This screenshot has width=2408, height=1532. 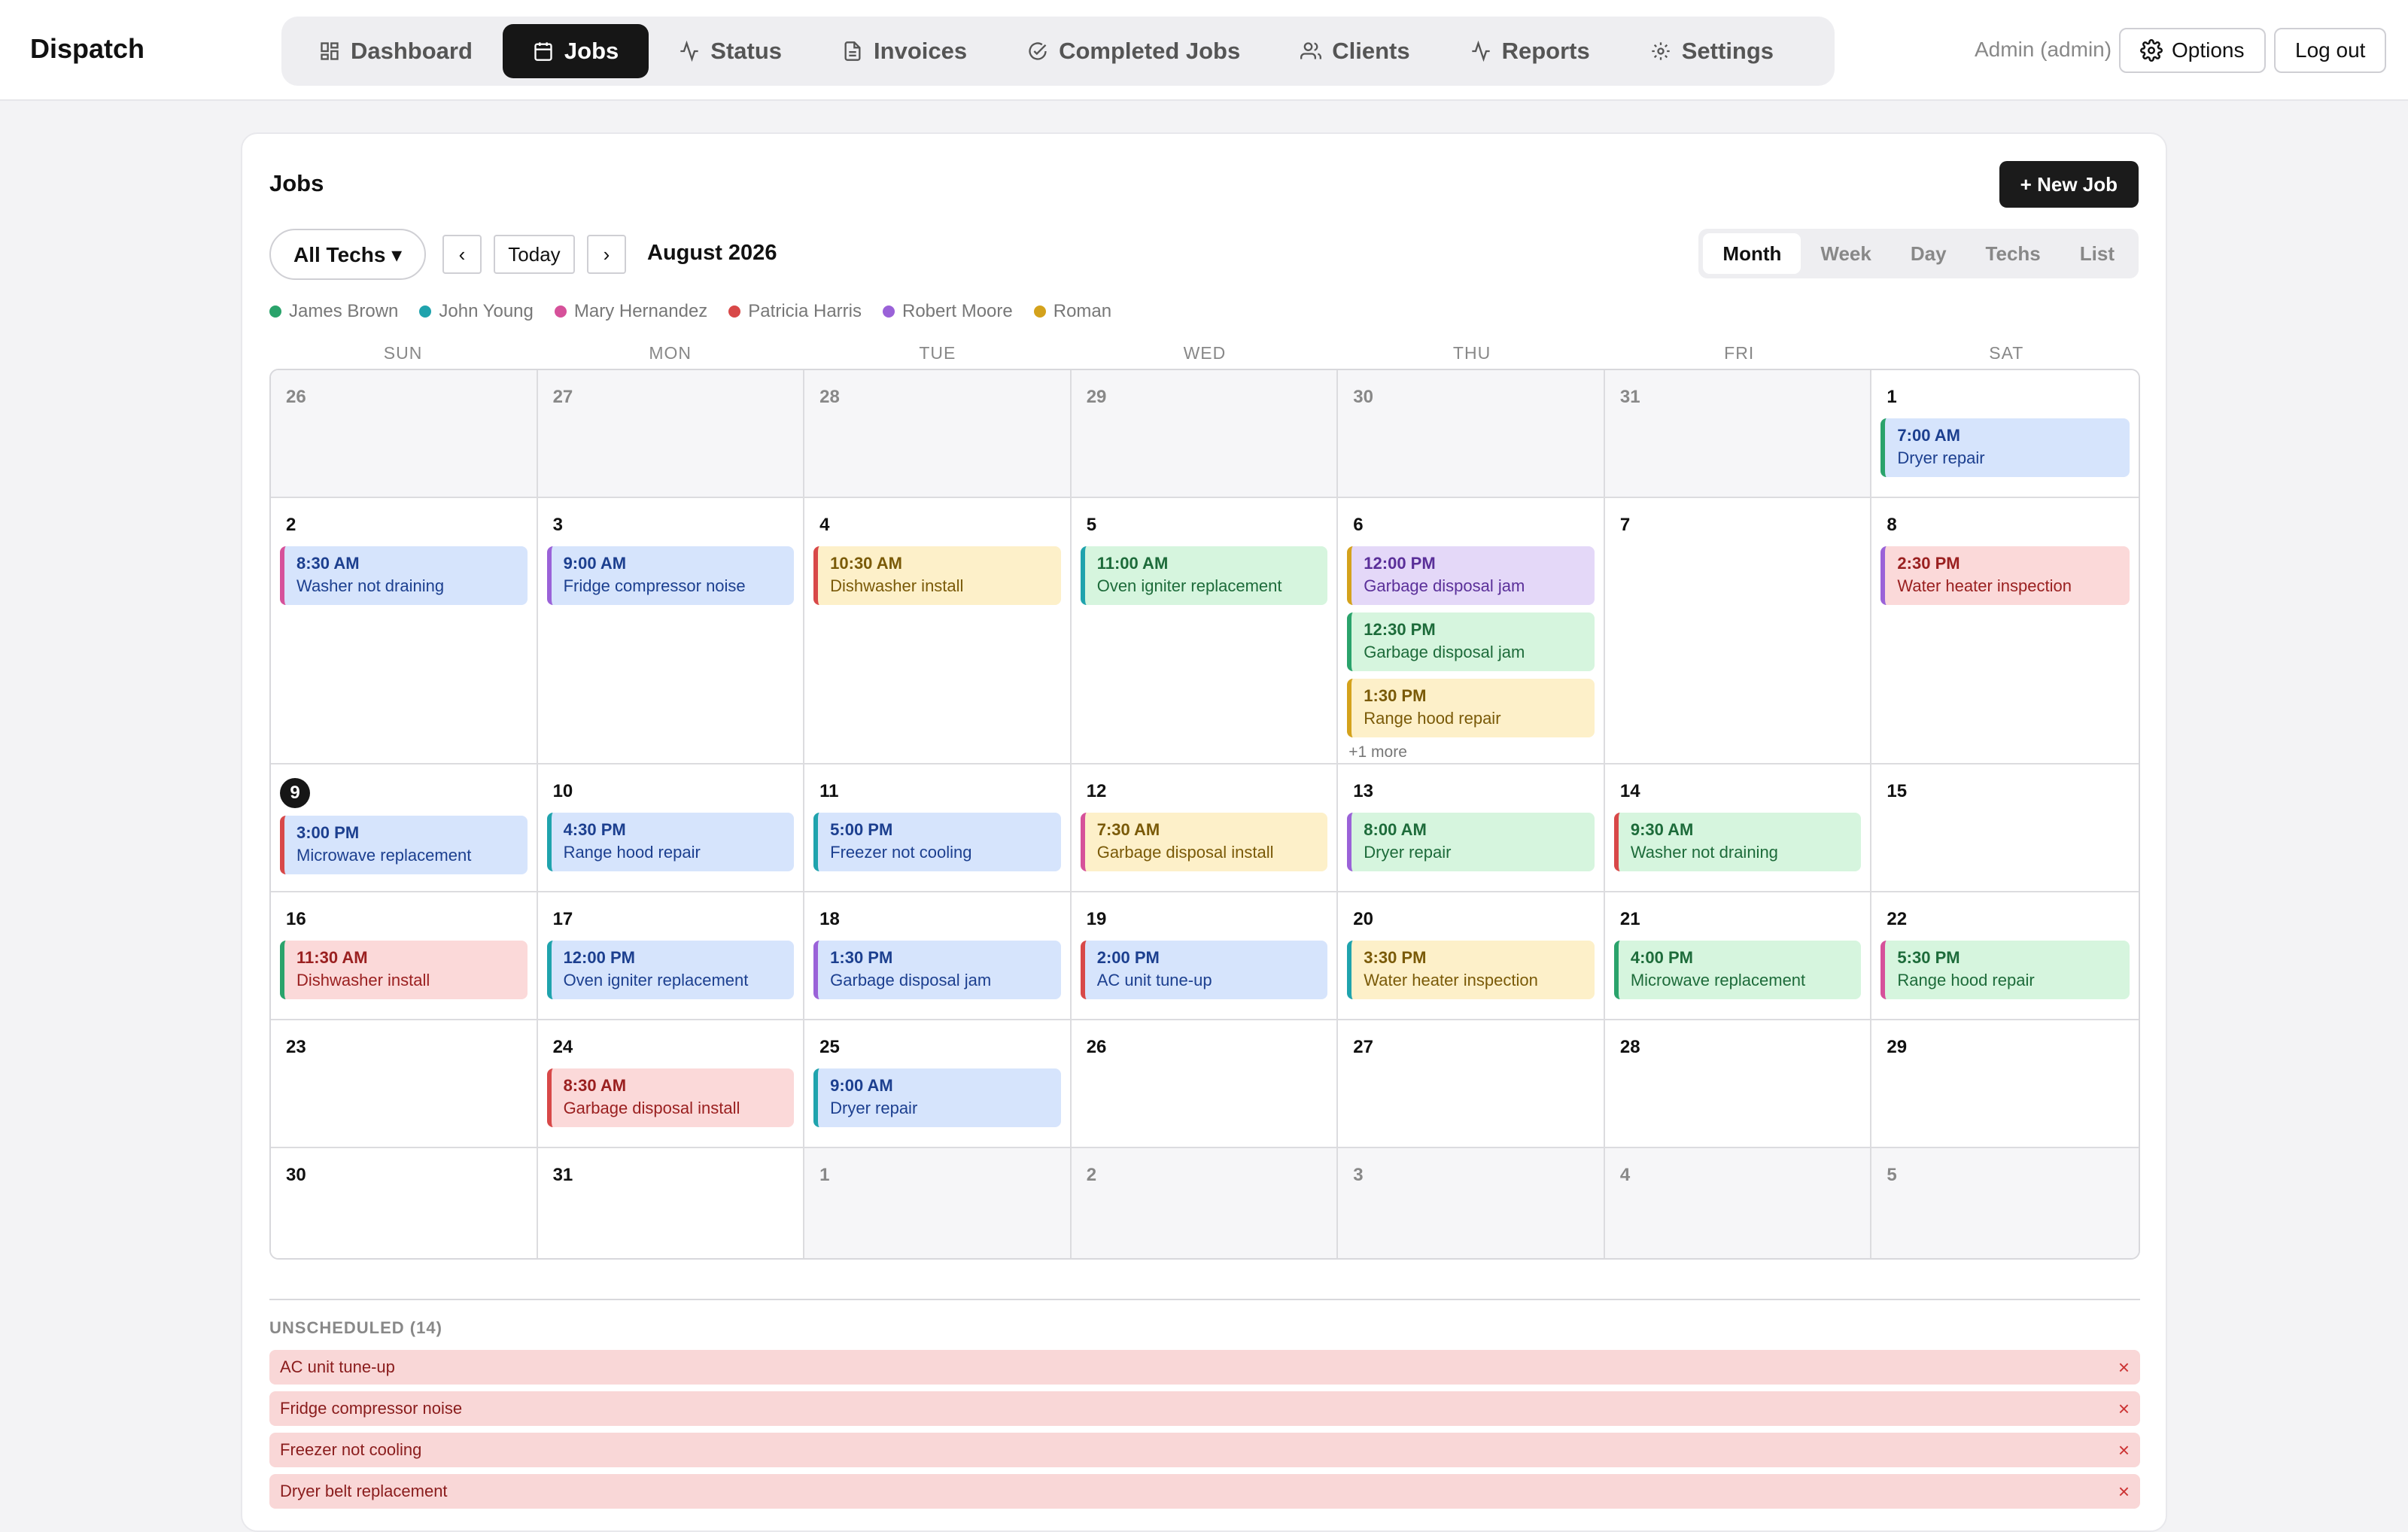 I want to click on prev-month-button: ‹, so click(x=462, y=254).